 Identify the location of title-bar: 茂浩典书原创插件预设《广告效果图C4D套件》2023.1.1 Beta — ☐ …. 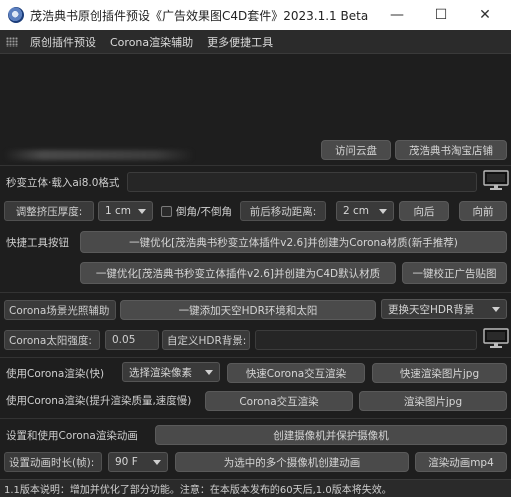
(255, 15).